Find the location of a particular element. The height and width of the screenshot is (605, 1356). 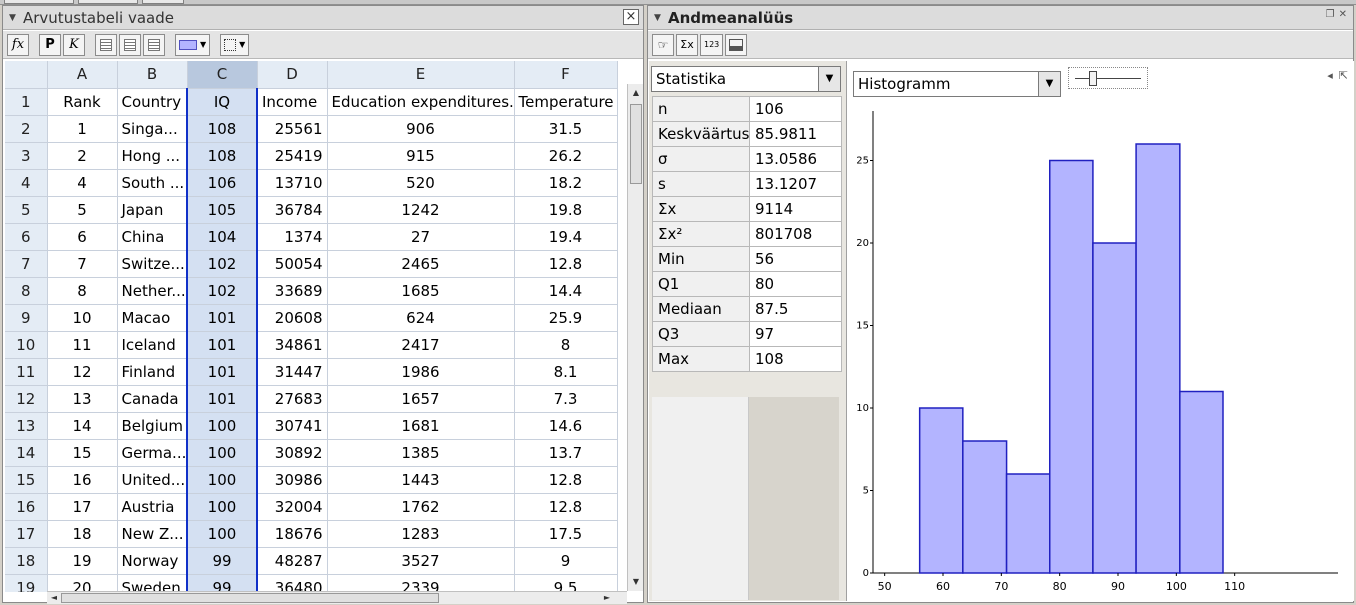

cell: 102 is located at coordinates (222, 291).